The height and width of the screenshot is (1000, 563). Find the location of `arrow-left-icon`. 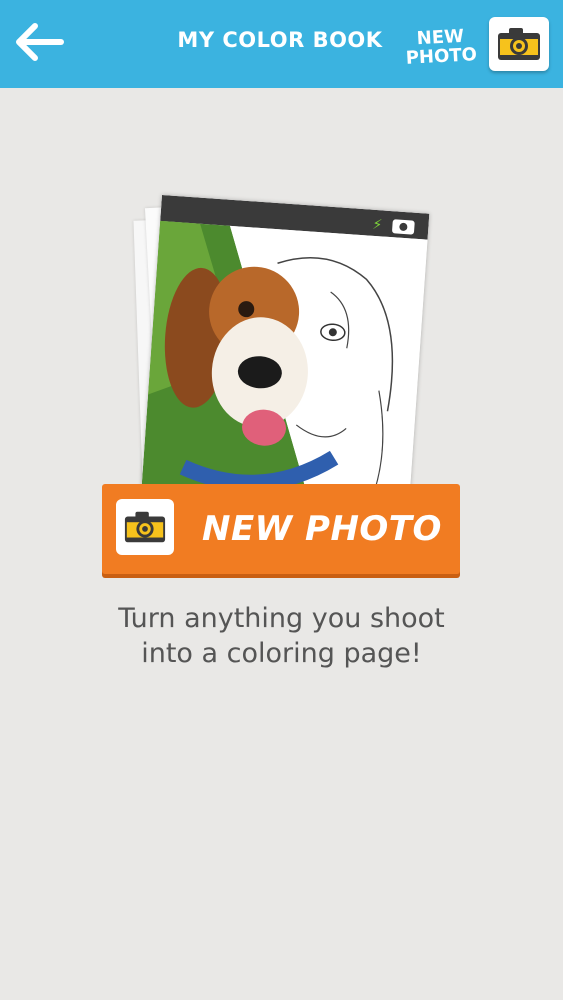

arrow-left-icon is located at coordinates (40, 42).